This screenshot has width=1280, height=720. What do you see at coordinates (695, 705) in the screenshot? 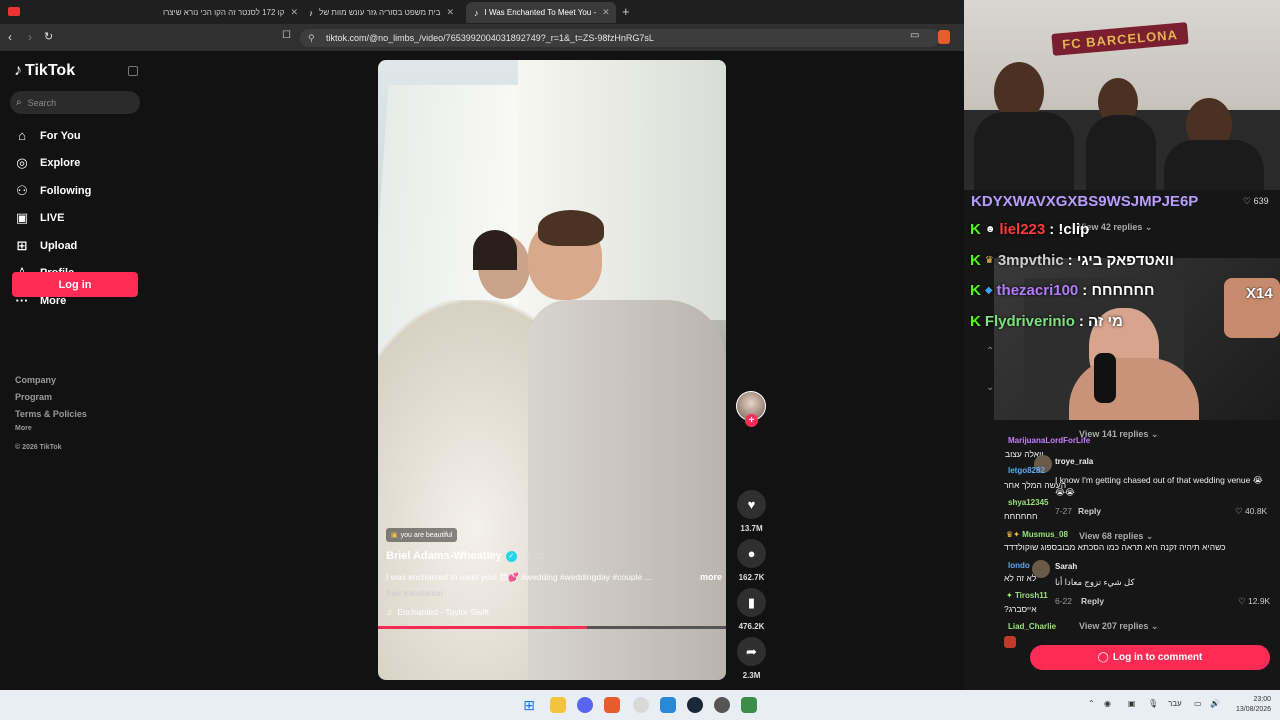
I see `steam-icon` at bounding box center [695, 705].